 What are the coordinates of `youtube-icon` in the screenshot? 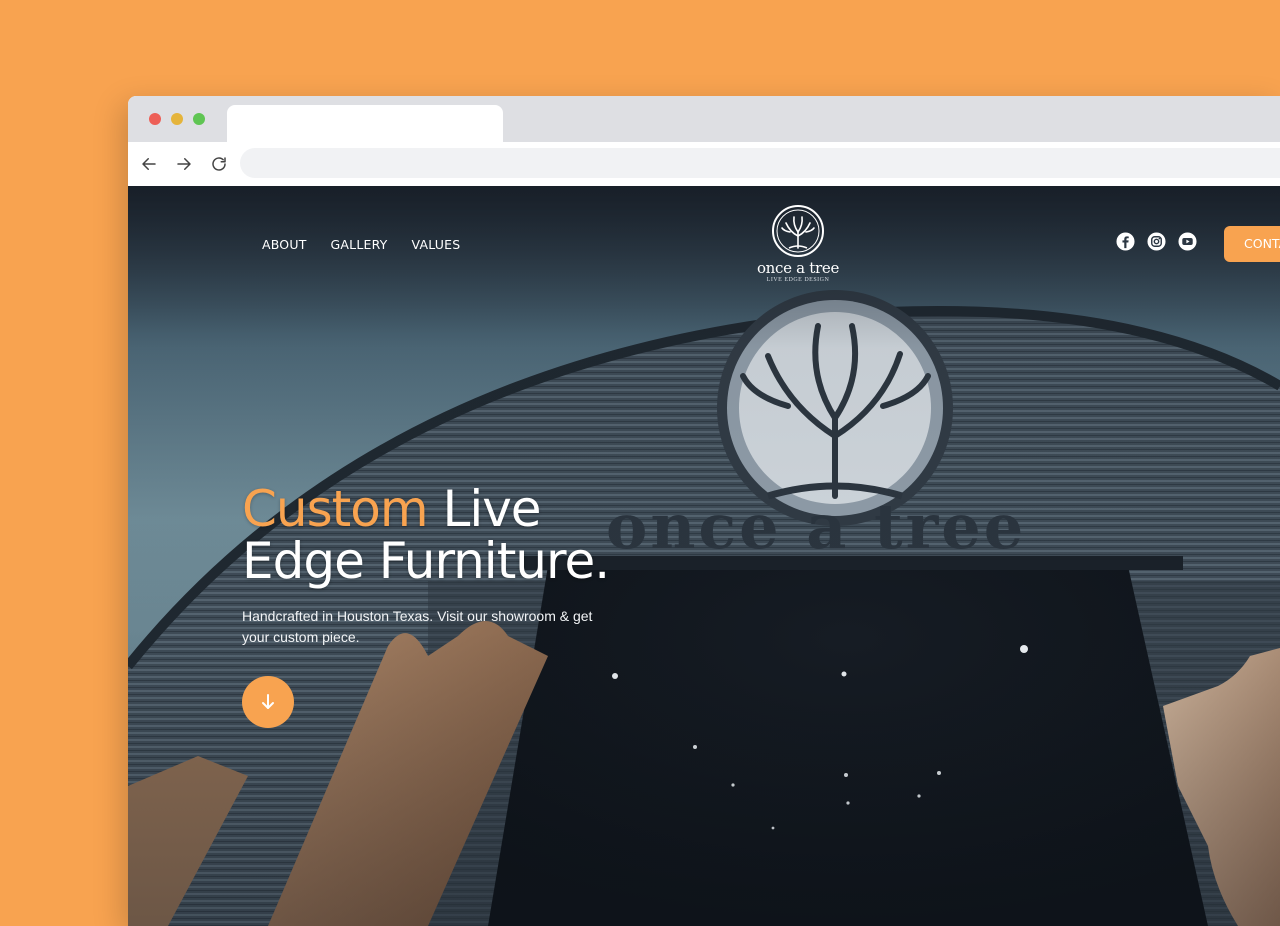 It's located at (1187, 241).